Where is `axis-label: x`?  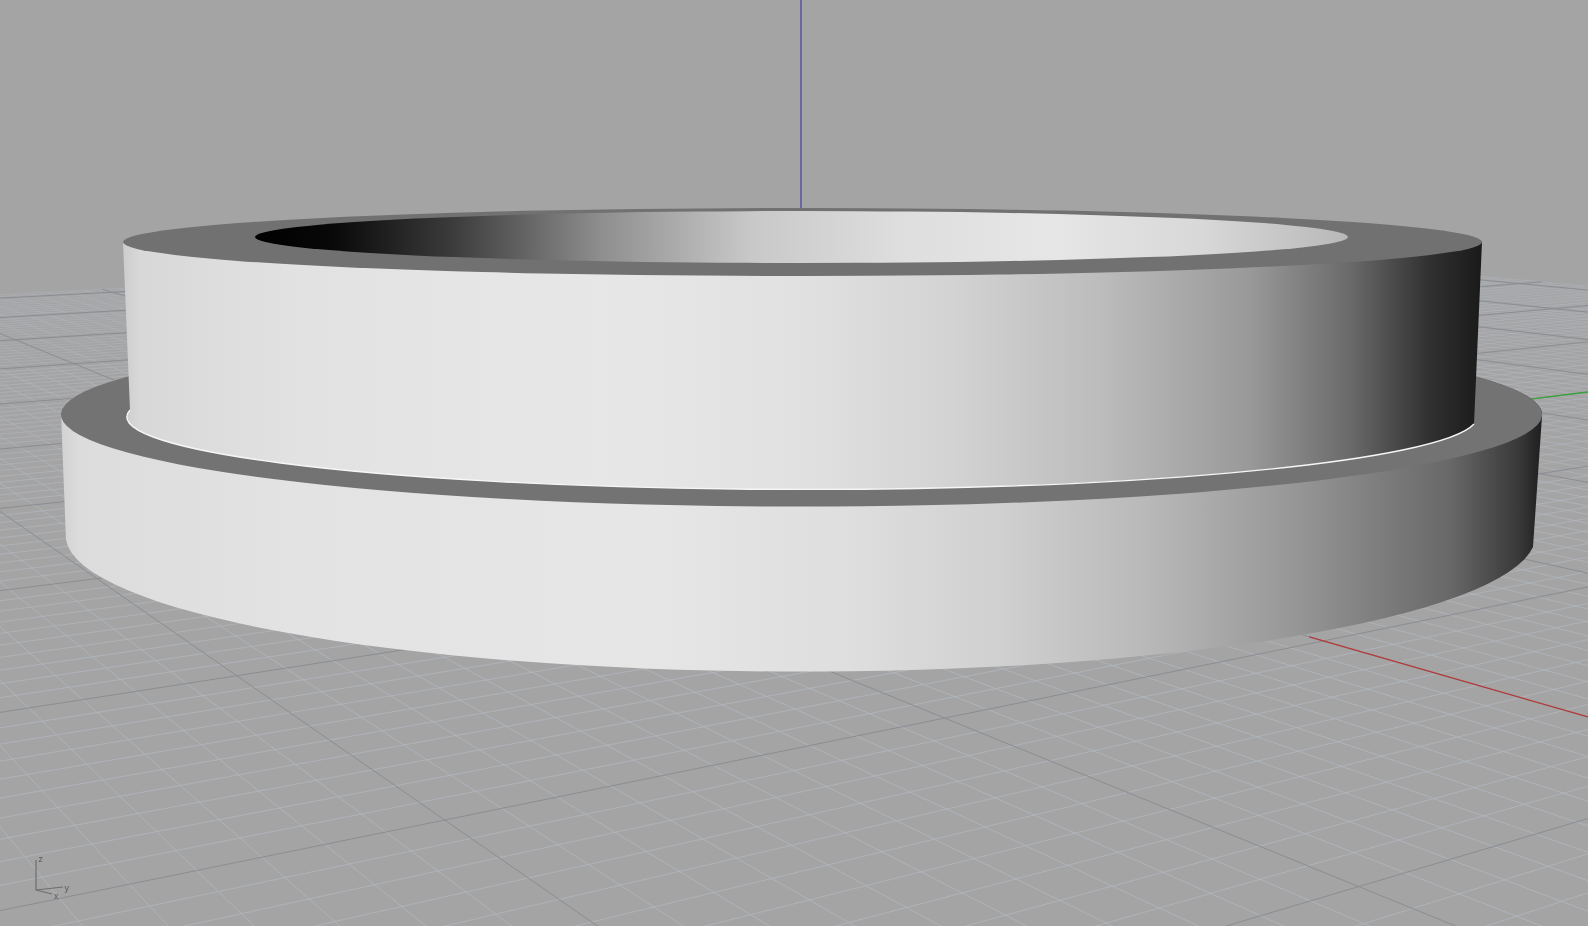 axis-label: x is located at coordinates (56, 896).